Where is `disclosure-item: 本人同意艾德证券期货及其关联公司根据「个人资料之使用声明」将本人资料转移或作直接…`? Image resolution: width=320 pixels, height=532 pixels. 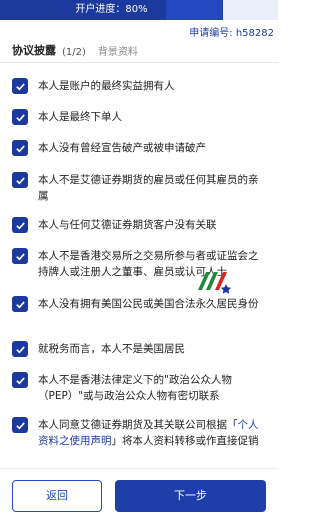
disclosure-item: 本人同意艾德证券期货及其关联公司根据「个人资料之使用声明」将本人资料转移或作直接… is located at coordinates (140, 433).